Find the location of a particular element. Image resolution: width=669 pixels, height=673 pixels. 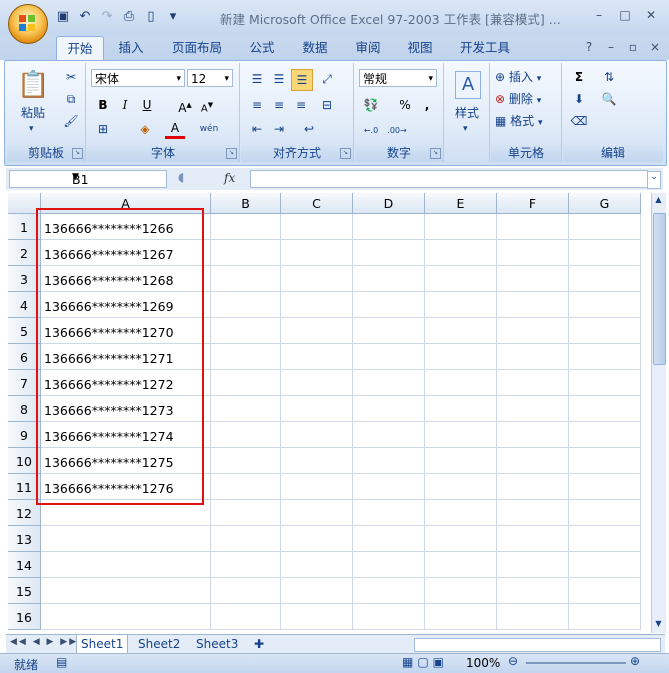

find-select-icon: 🔍 is located at coordinates (609, 99).